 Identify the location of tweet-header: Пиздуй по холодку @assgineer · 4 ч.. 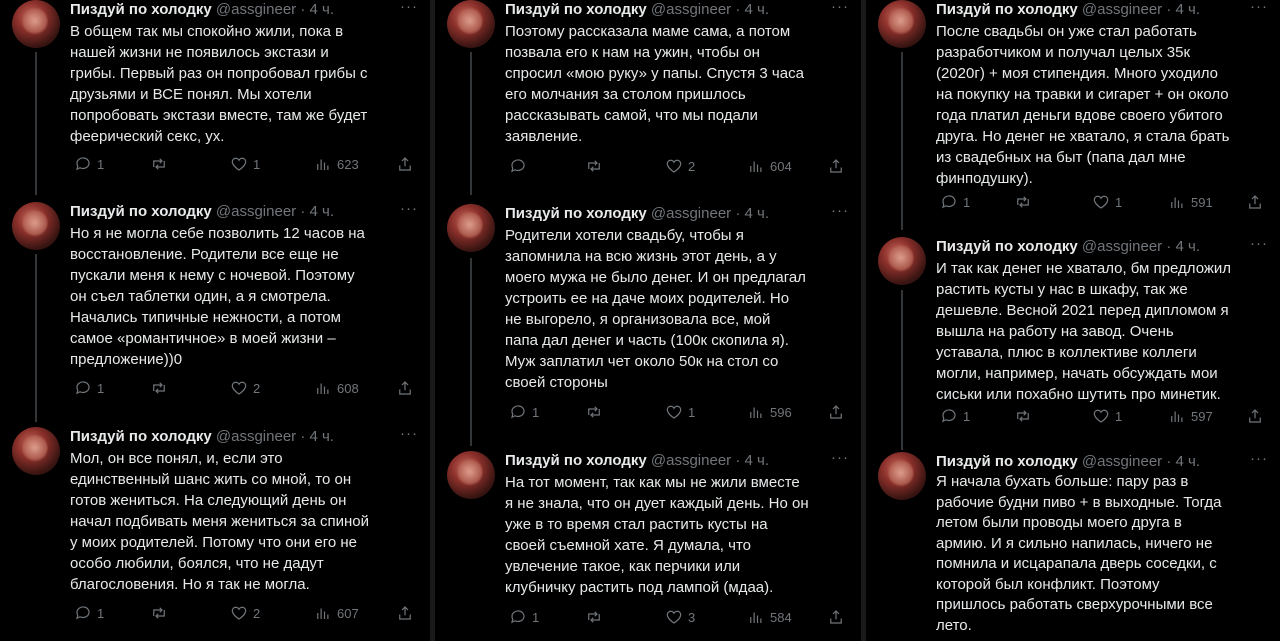
(678, 10).